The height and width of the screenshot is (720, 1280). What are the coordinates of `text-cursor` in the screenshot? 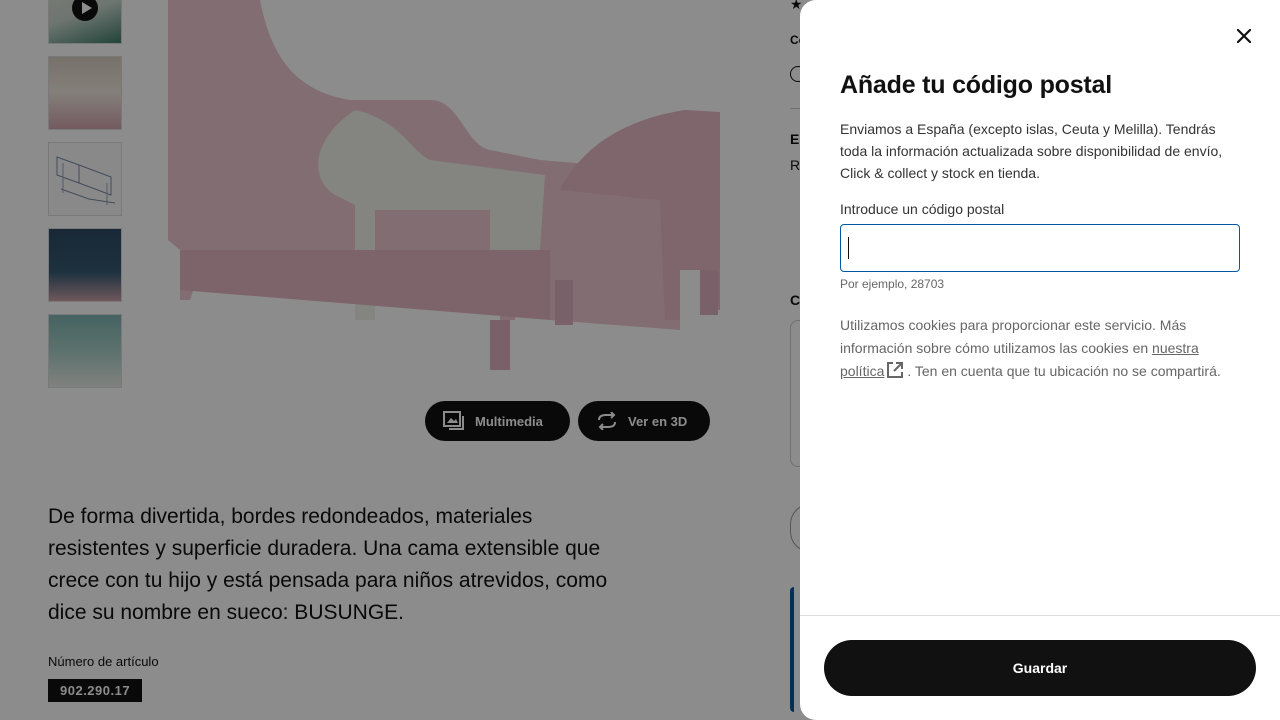 It's located at (848, 248).